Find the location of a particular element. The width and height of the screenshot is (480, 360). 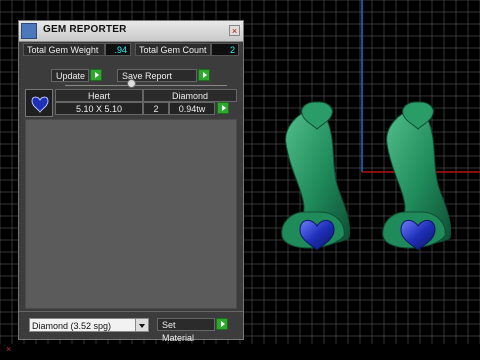

slider-track is located at coordinates (146, 85).